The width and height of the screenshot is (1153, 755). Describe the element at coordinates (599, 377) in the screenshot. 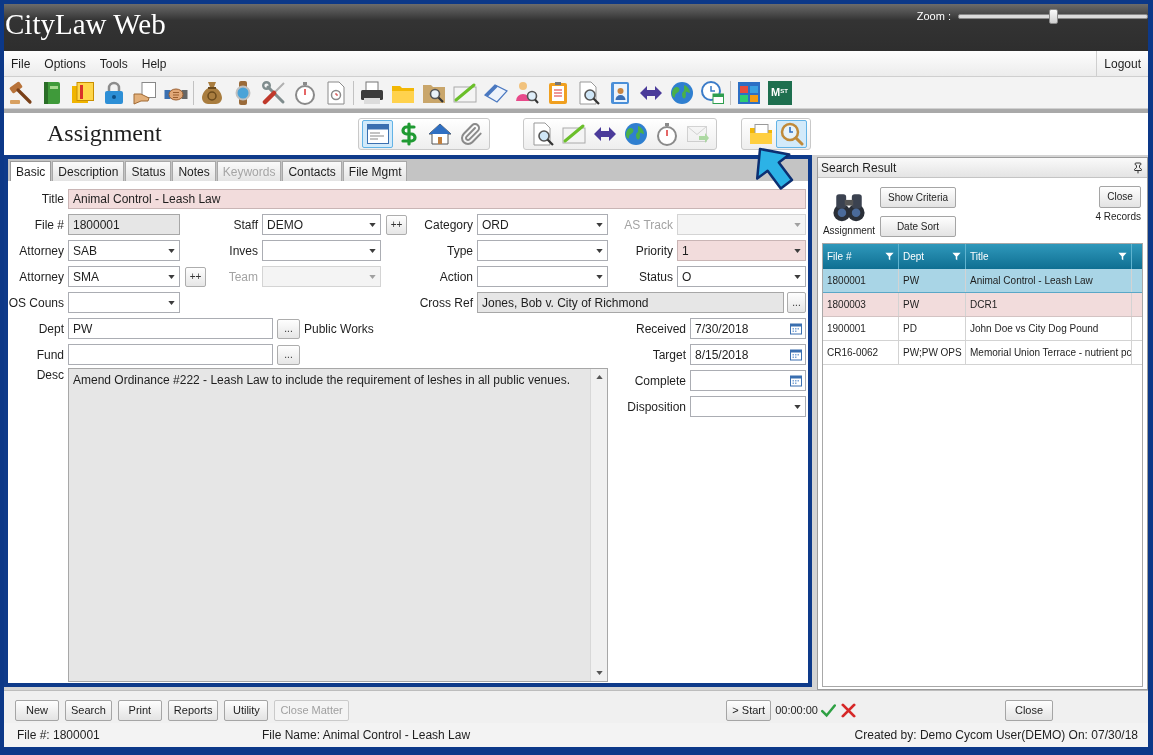

I see `up-arrow-icon` at that location.